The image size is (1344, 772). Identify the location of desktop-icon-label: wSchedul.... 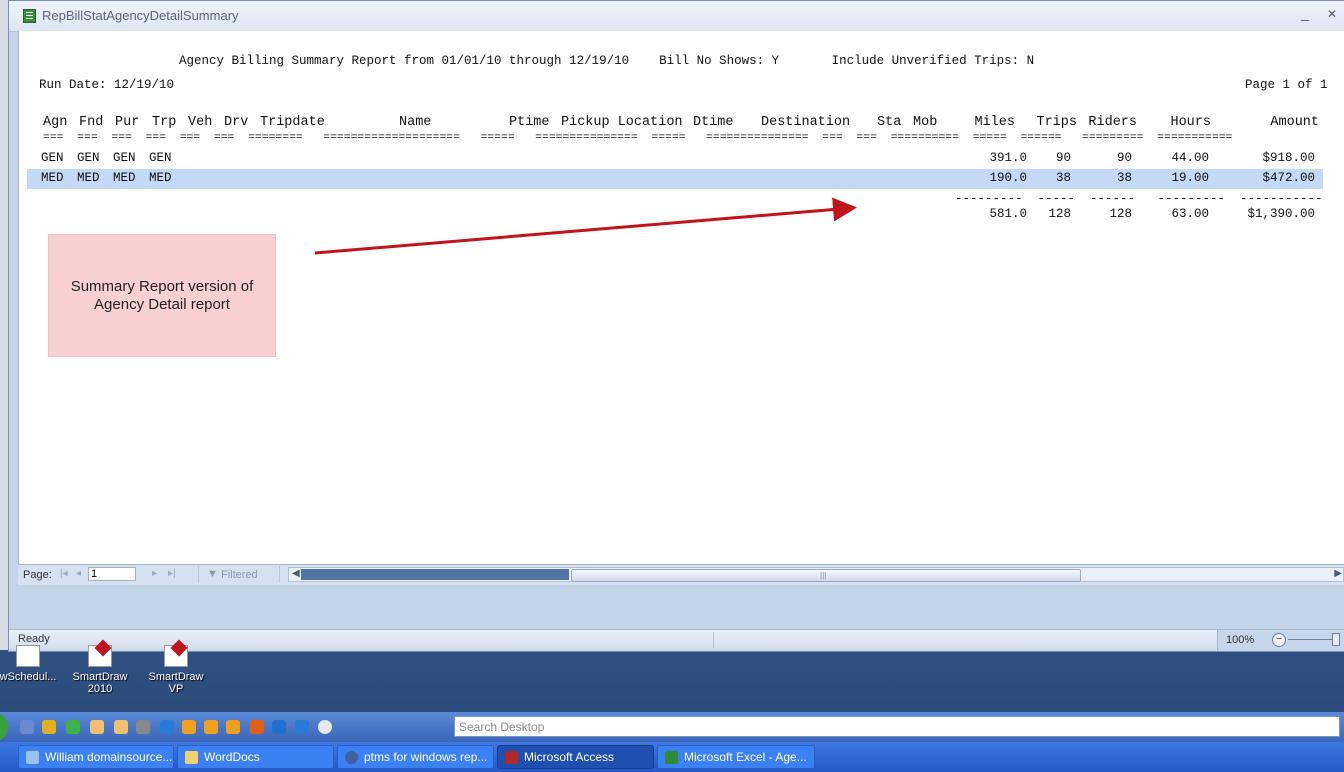
(28, 677).